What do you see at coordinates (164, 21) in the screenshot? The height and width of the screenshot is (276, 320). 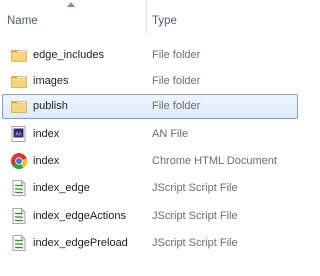 I see `type-column-header: Type` at bounding box center [164, 21].